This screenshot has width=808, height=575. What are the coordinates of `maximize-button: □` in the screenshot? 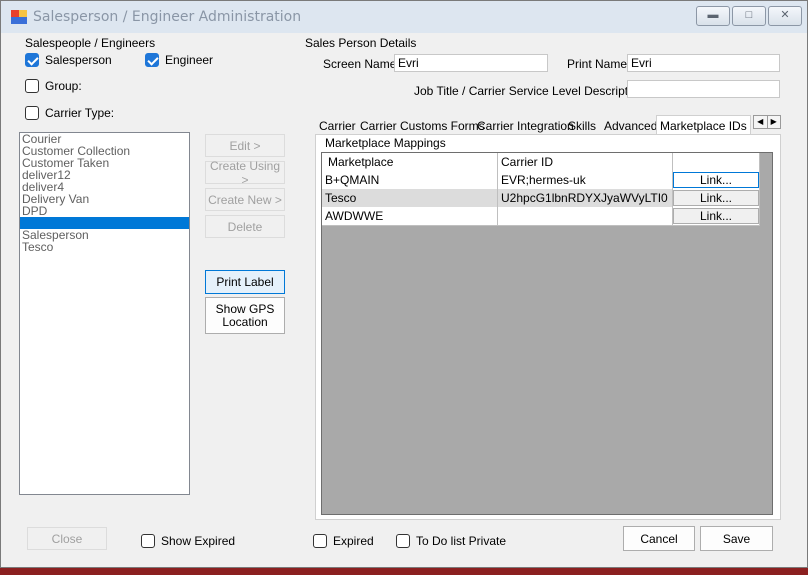 It's located at (749, 16).